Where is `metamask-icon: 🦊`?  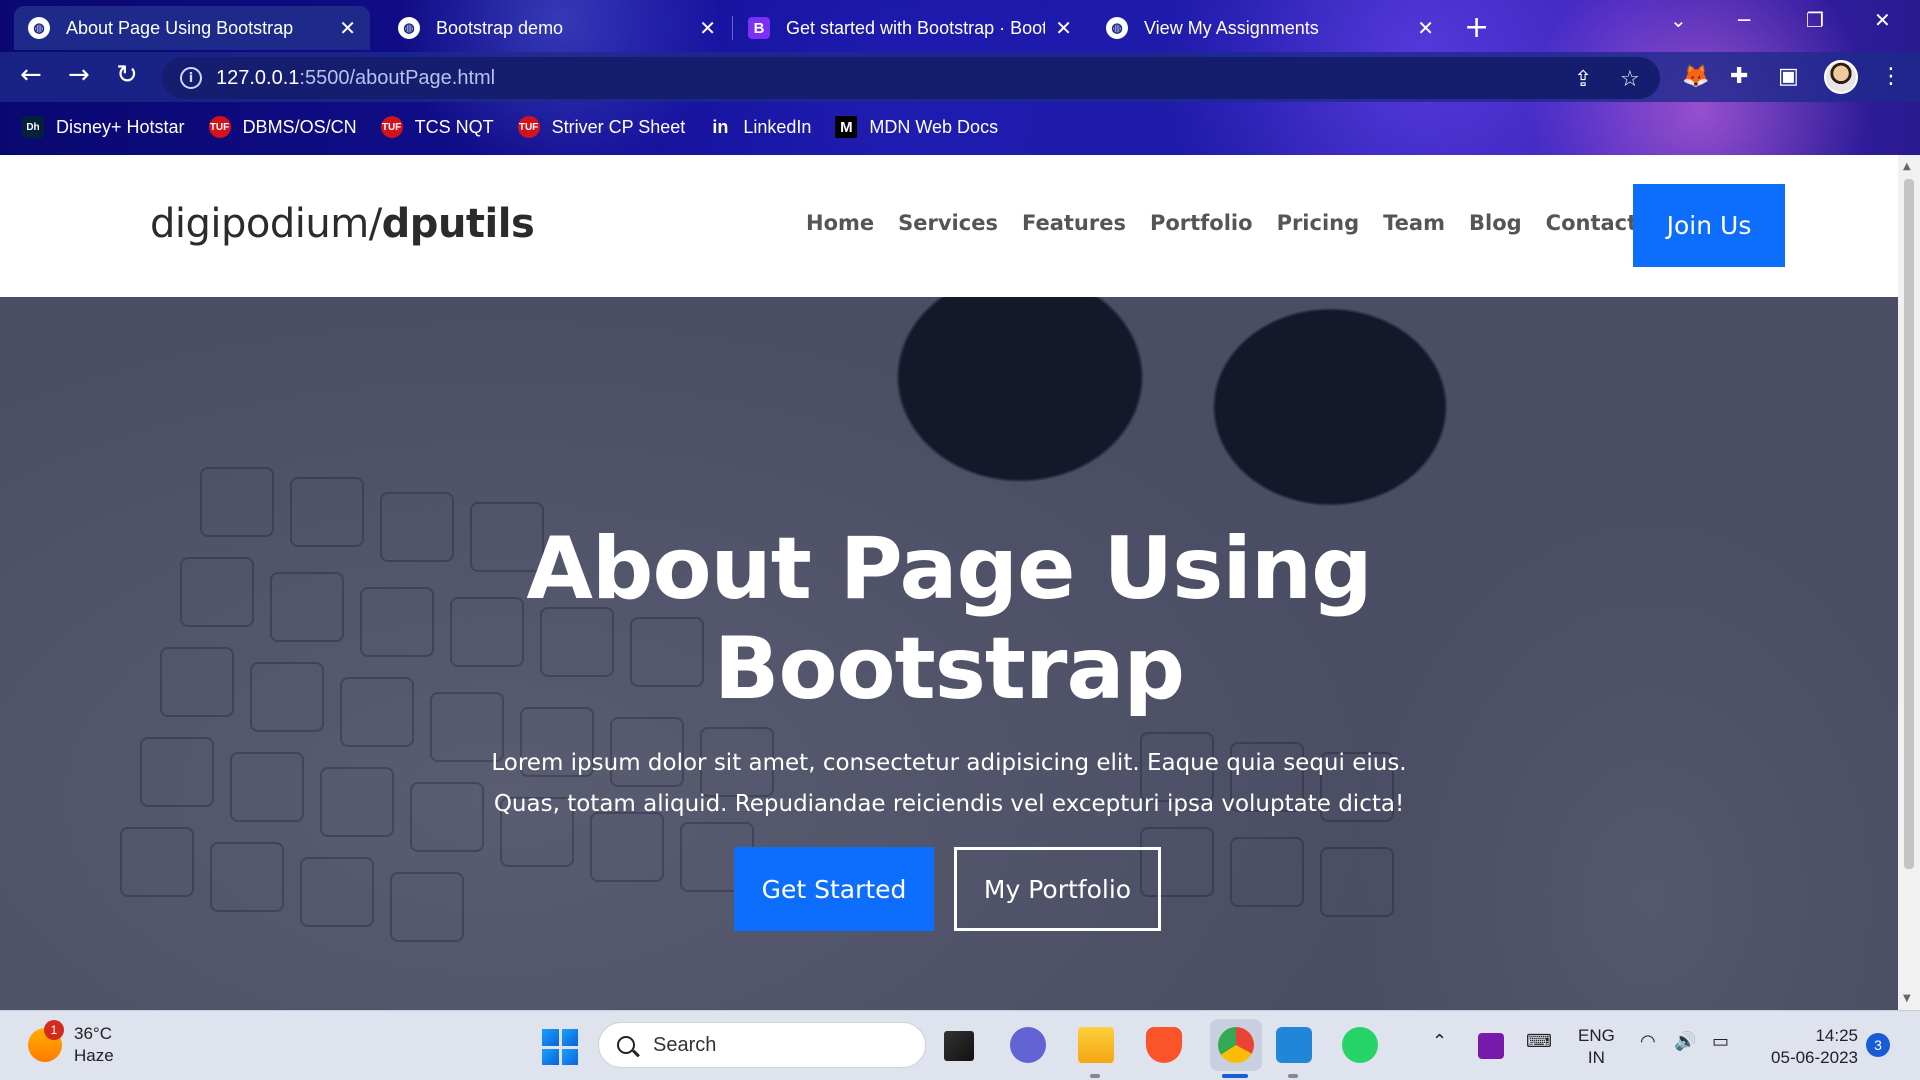 metamask-icon: 🦊 is located at coordinates (1695, 76).